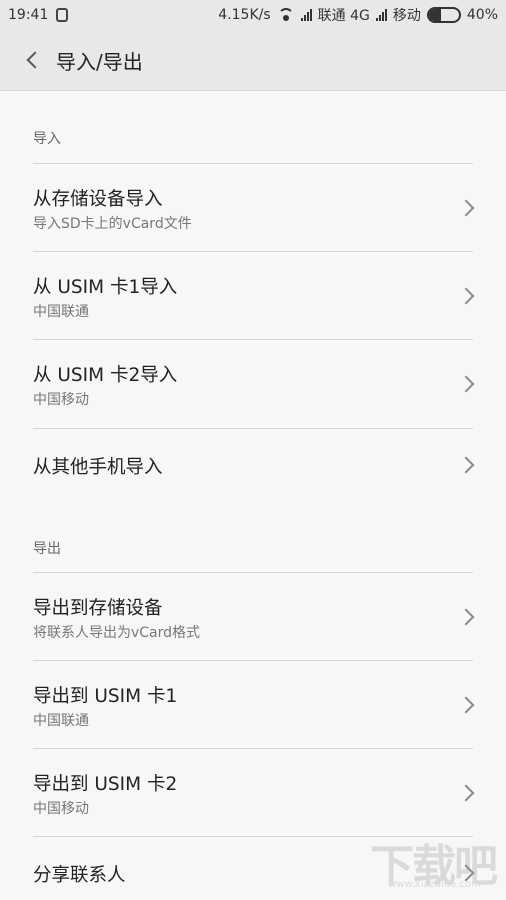 The height and width of the screenshot is (900, 506). Describe the element at coordinates (253, 464) in the screenshot. I see `import-from-other-phone-row: 从其他手机导入` at that location.